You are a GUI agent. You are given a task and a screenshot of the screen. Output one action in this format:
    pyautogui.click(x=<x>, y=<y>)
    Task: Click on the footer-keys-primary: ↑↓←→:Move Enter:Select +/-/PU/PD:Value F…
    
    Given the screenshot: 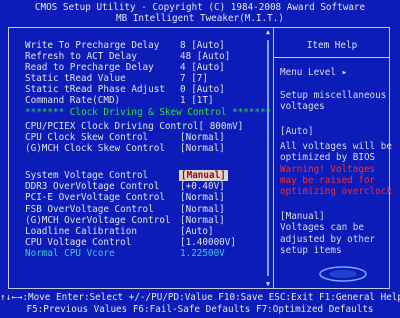 What is the action you would take?
    pyautogui.click(x=200, y=297)
    